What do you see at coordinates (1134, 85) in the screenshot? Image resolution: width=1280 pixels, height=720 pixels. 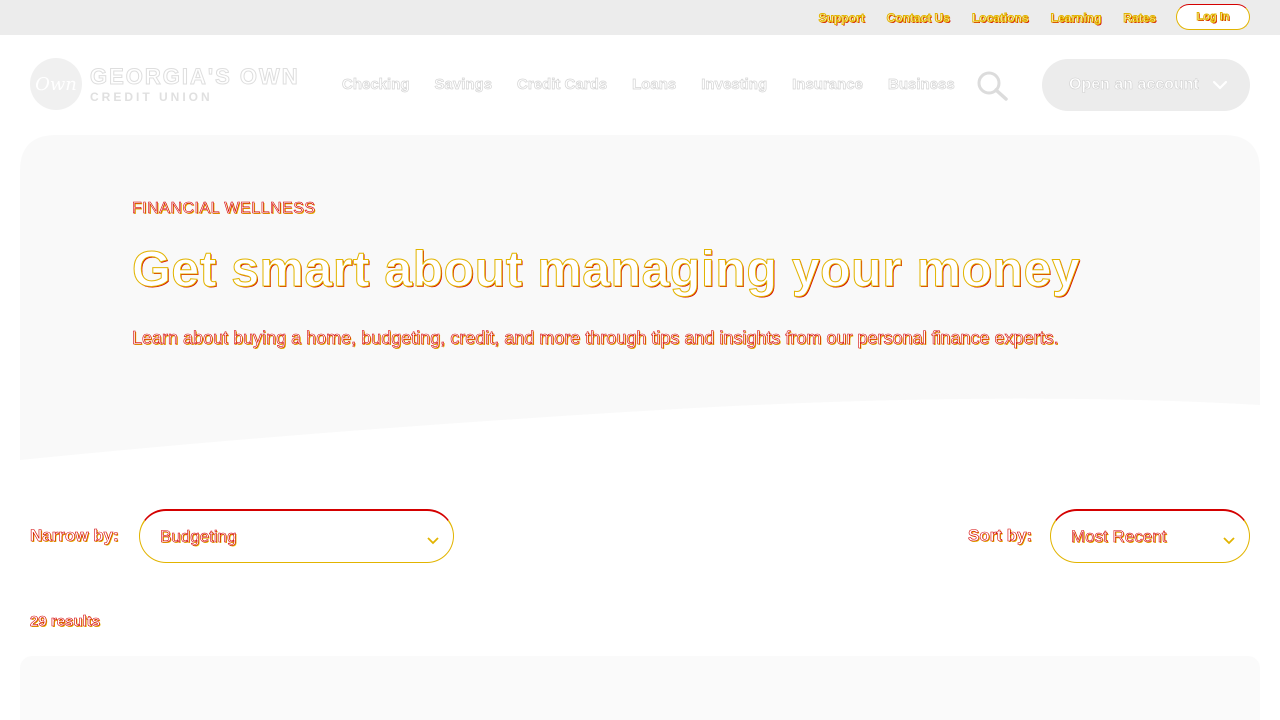 I see `open-account-label: Open an account` at bounding box center [1134, 85].